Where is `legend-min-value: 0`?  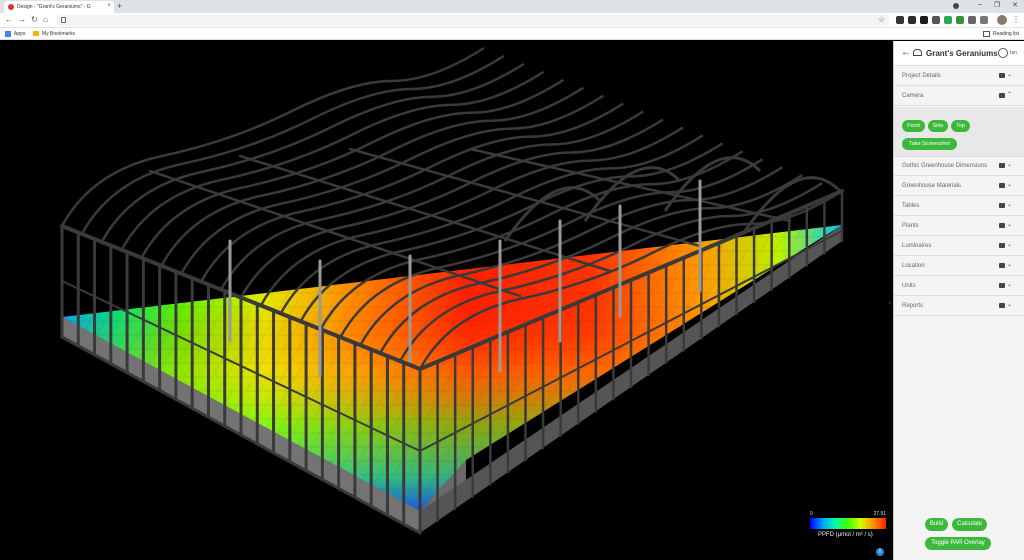
legend-min-value: 0 is located at coordinates (811, 514).